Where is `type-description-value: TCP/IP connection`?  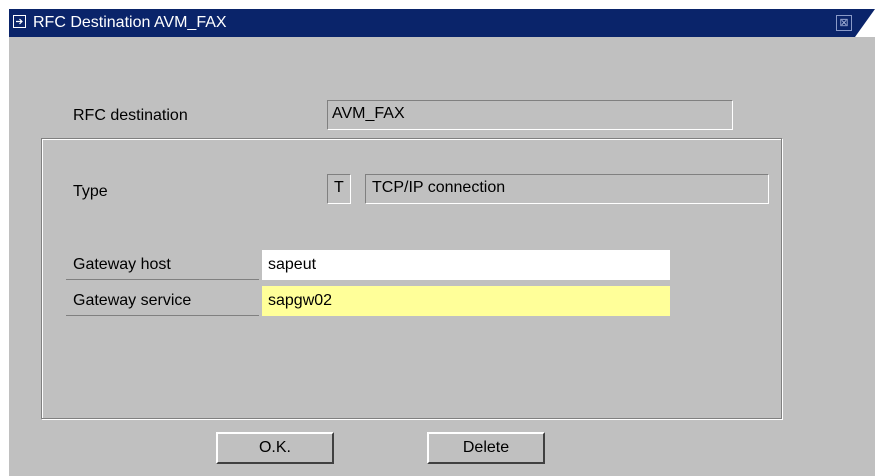 type-description-value: TCP/IP connection is located at coordinates (567, 189).